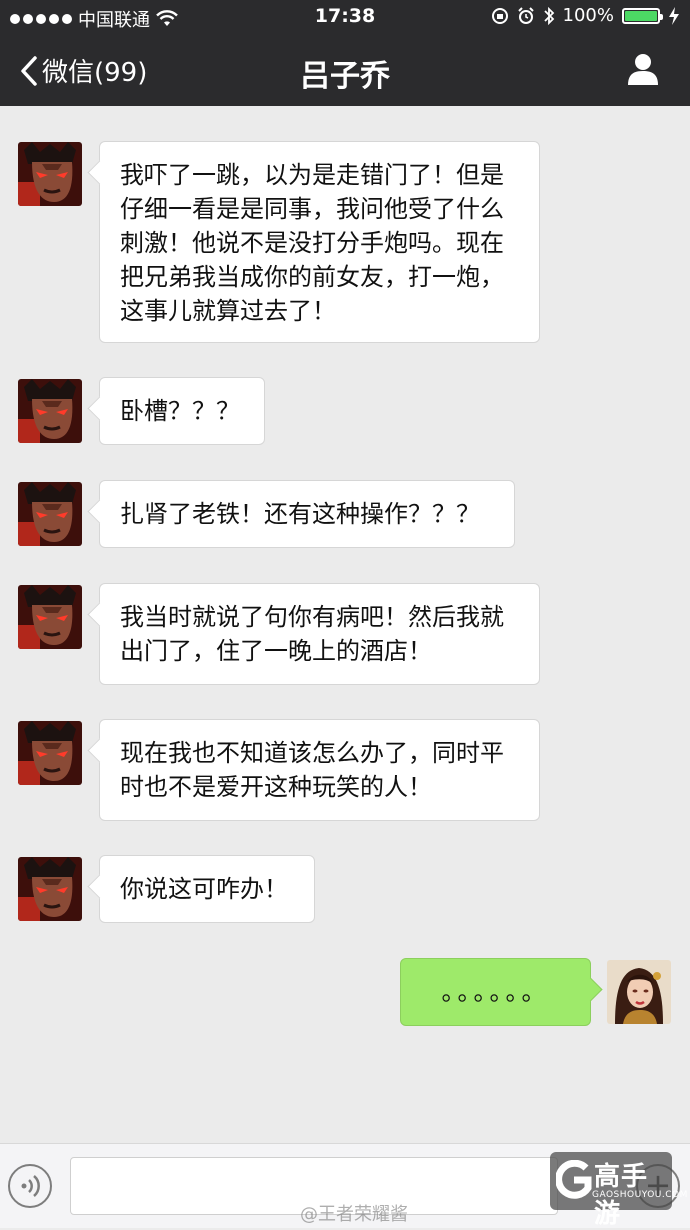  Describe the element at coordinates (312, 753) in the screenshot. I see `message-line: 现在我也不知道该怎么办了，同时平` at that location.